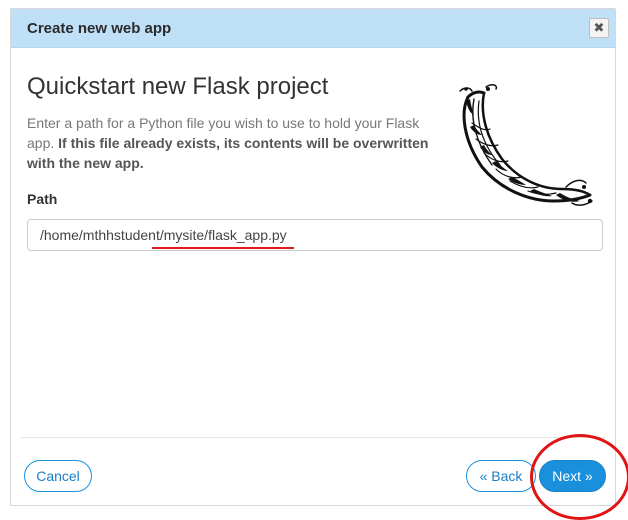 This screenshot has width=628, height=520. What do you see at coordinates (99, 28) in the screenshot?
I see `dialog-title: Create new web app` at bounding box center [99, 28].